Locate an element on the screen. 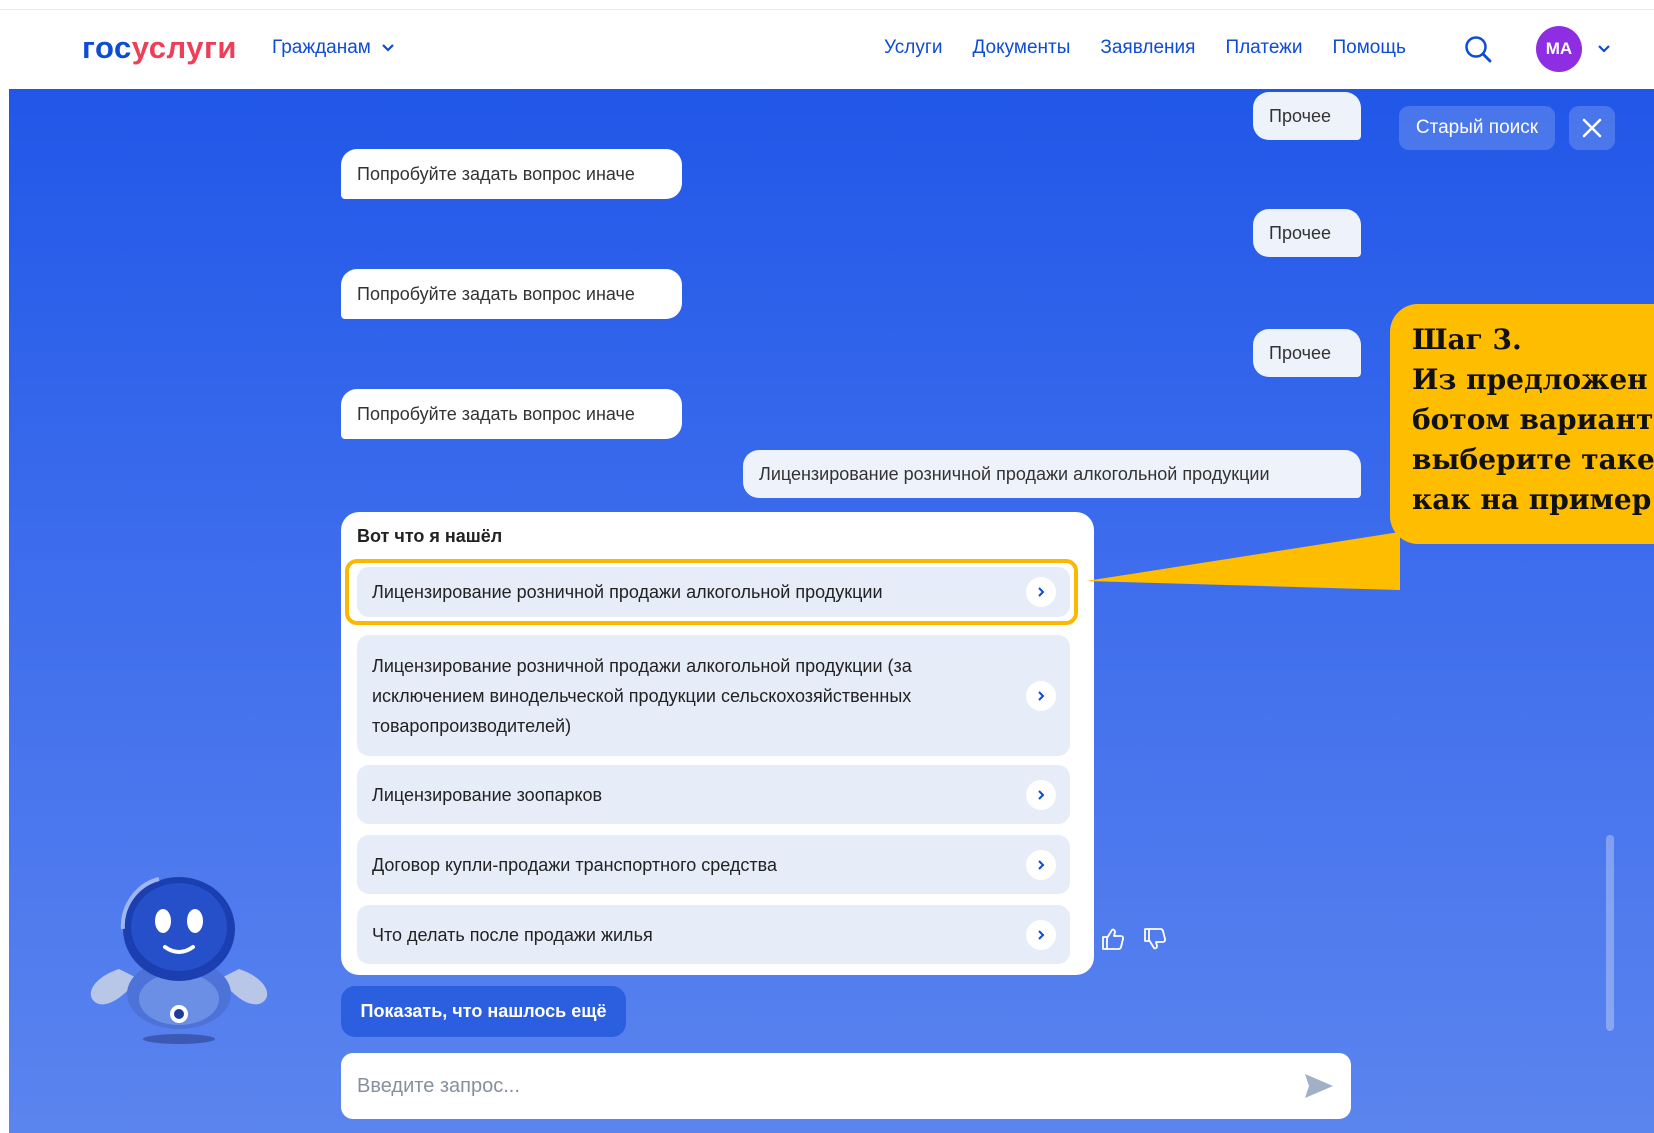  callout-line: ботом вариант is located at coordinates (1533, 419).